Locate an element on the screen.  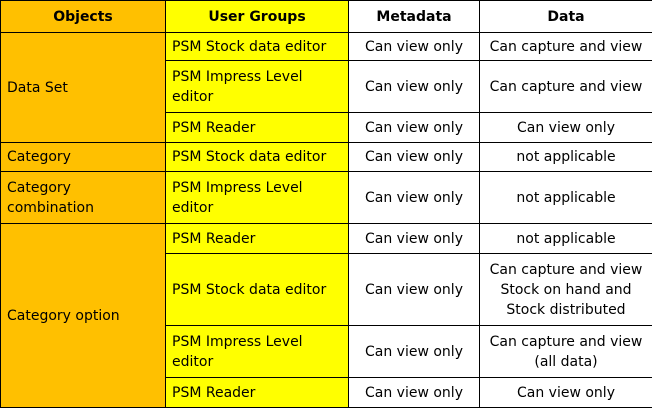
object-data-set: Data Set is located at coordinates (83, 88).